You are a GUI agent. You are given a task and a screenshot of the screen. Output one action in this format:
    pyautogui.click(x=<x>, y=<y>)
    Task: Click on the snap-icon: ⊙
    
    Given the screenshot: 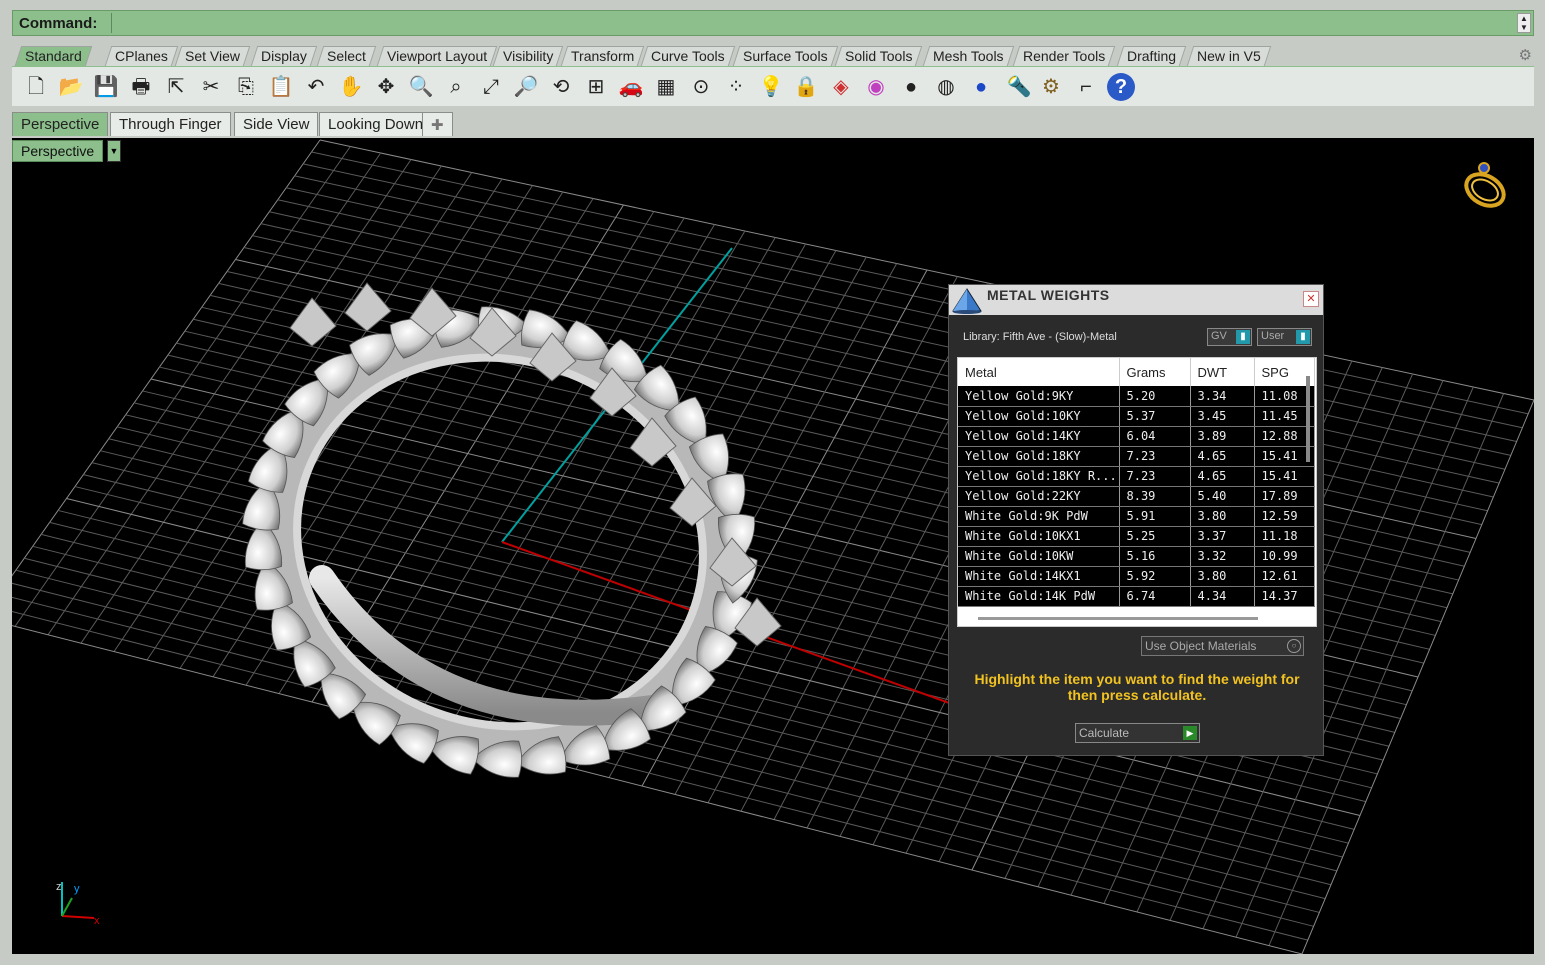 What is the action you would take?
    pyautogui.click(x=701, y=87)
    